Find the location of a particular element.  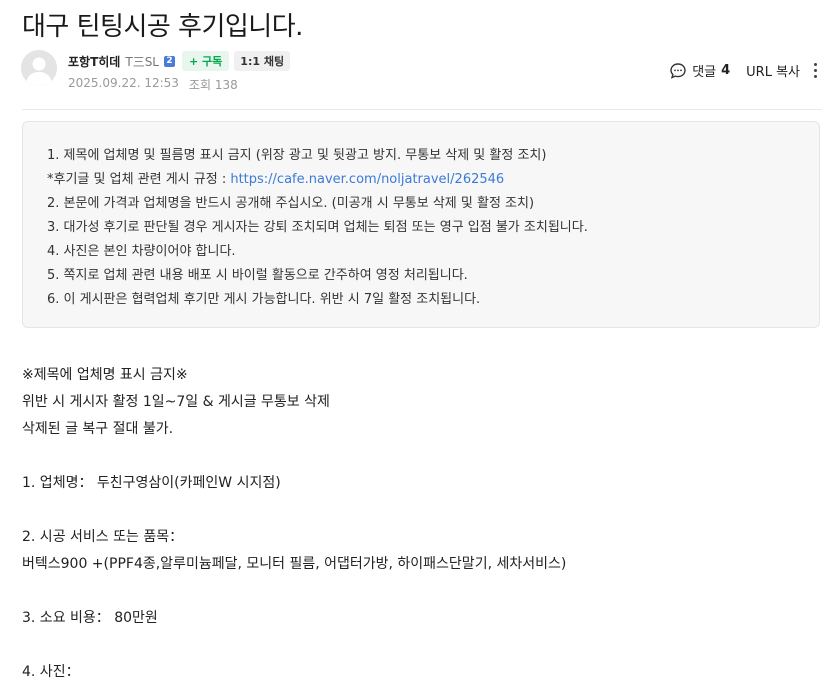

more-options-icon is located at coordinates (815, 70).